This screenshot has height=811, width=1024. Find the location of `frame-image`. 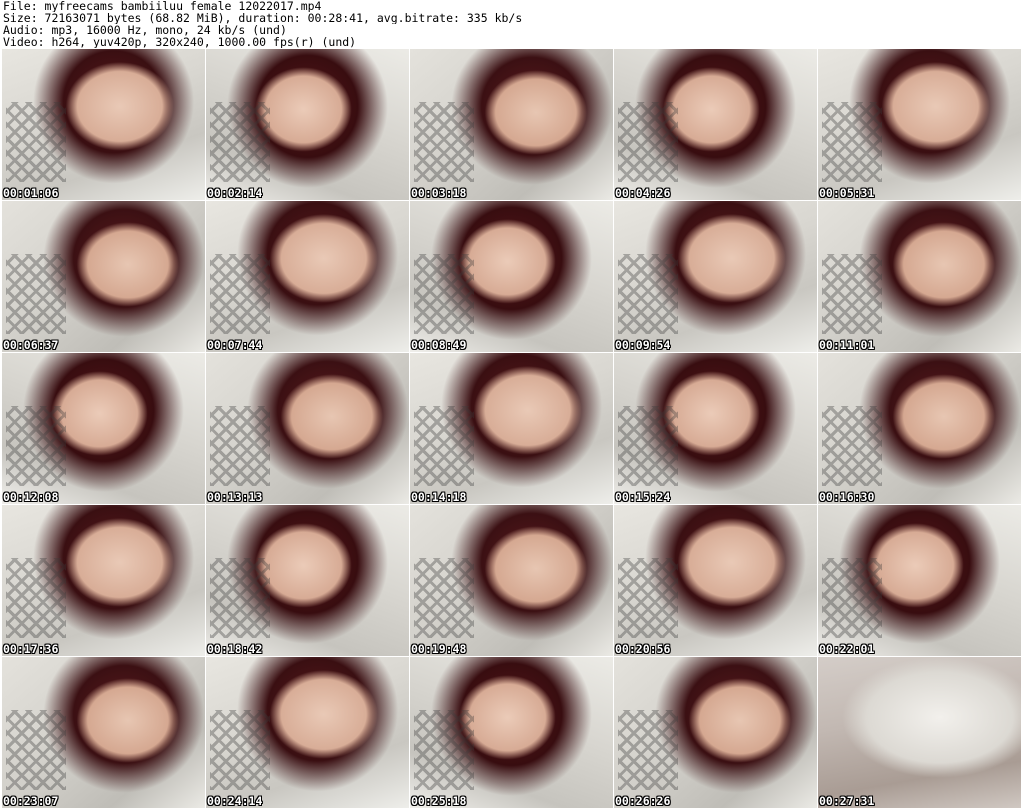

frame-image is located at coordinates (919, 732).